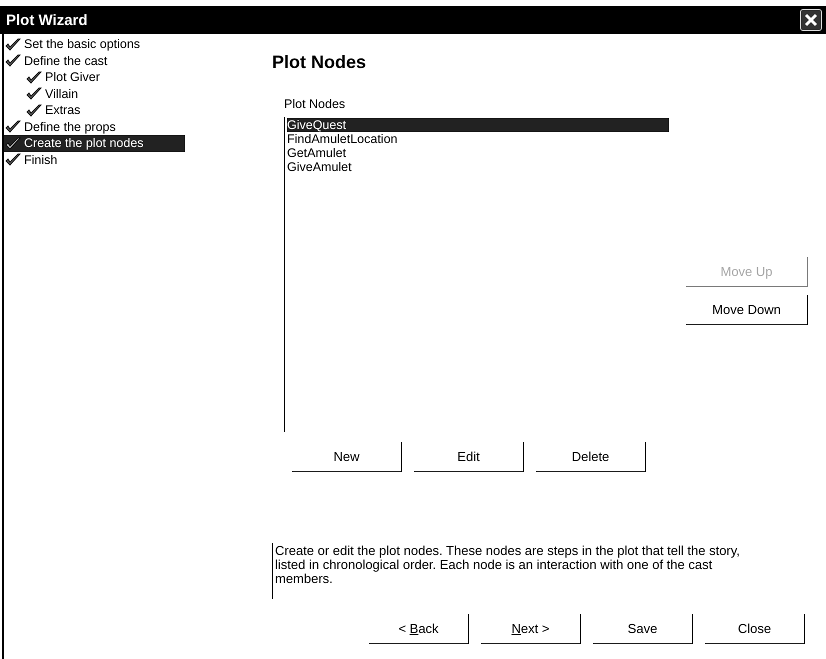 This screenshot has height=659, width=826. Describe the element at coordinates (94, 44) in the screenshot. I see `step-item: Set the basic options` at that location.